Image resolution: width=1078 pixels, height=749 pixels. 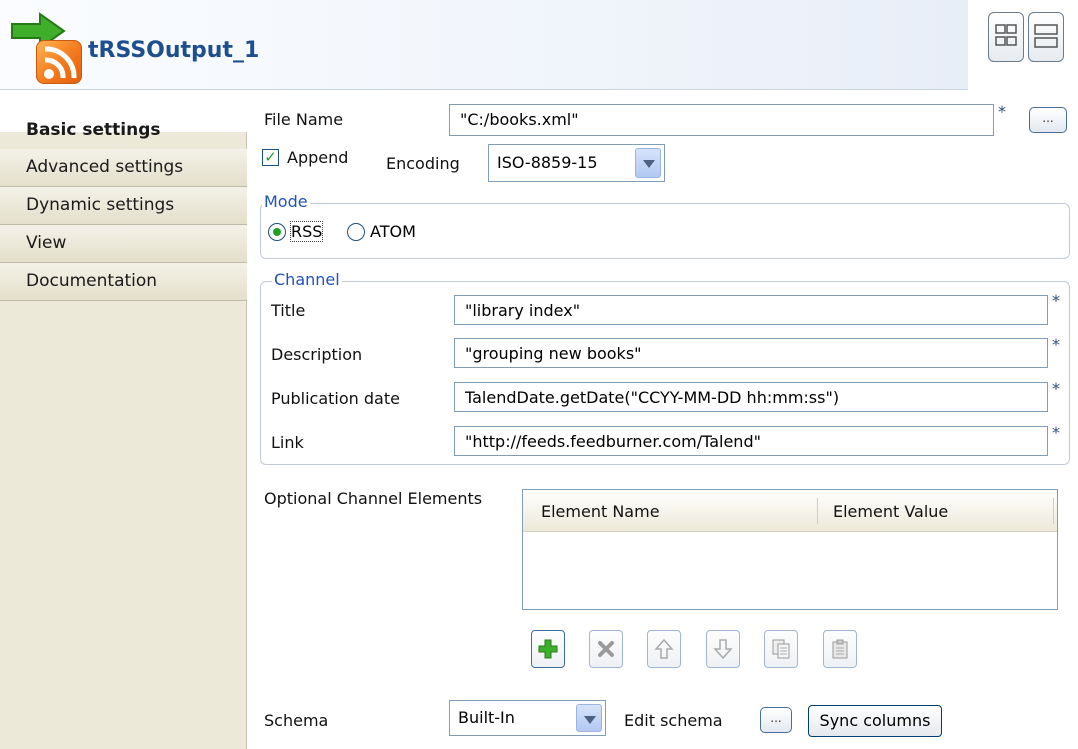 What do you see at coordinates (318, 157) in the screenshot?
I see `append-label: Append` at bounding box center [318, 157].